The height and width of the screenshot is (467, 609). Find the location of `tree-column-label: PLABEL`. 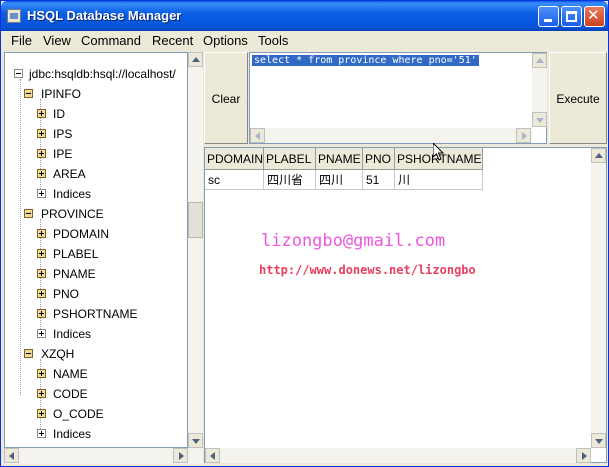

tree-column-label: PLABEL is located at coordinates (76, 254).